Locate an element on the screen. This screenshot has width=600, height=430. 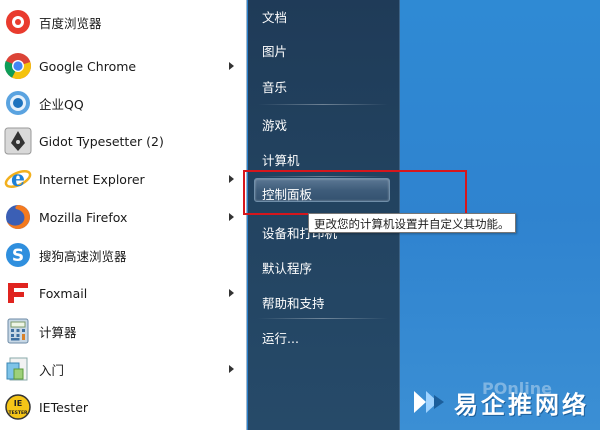
program-item-internet-explorer: e Internet Explorer is located at coordinates (123, 179).